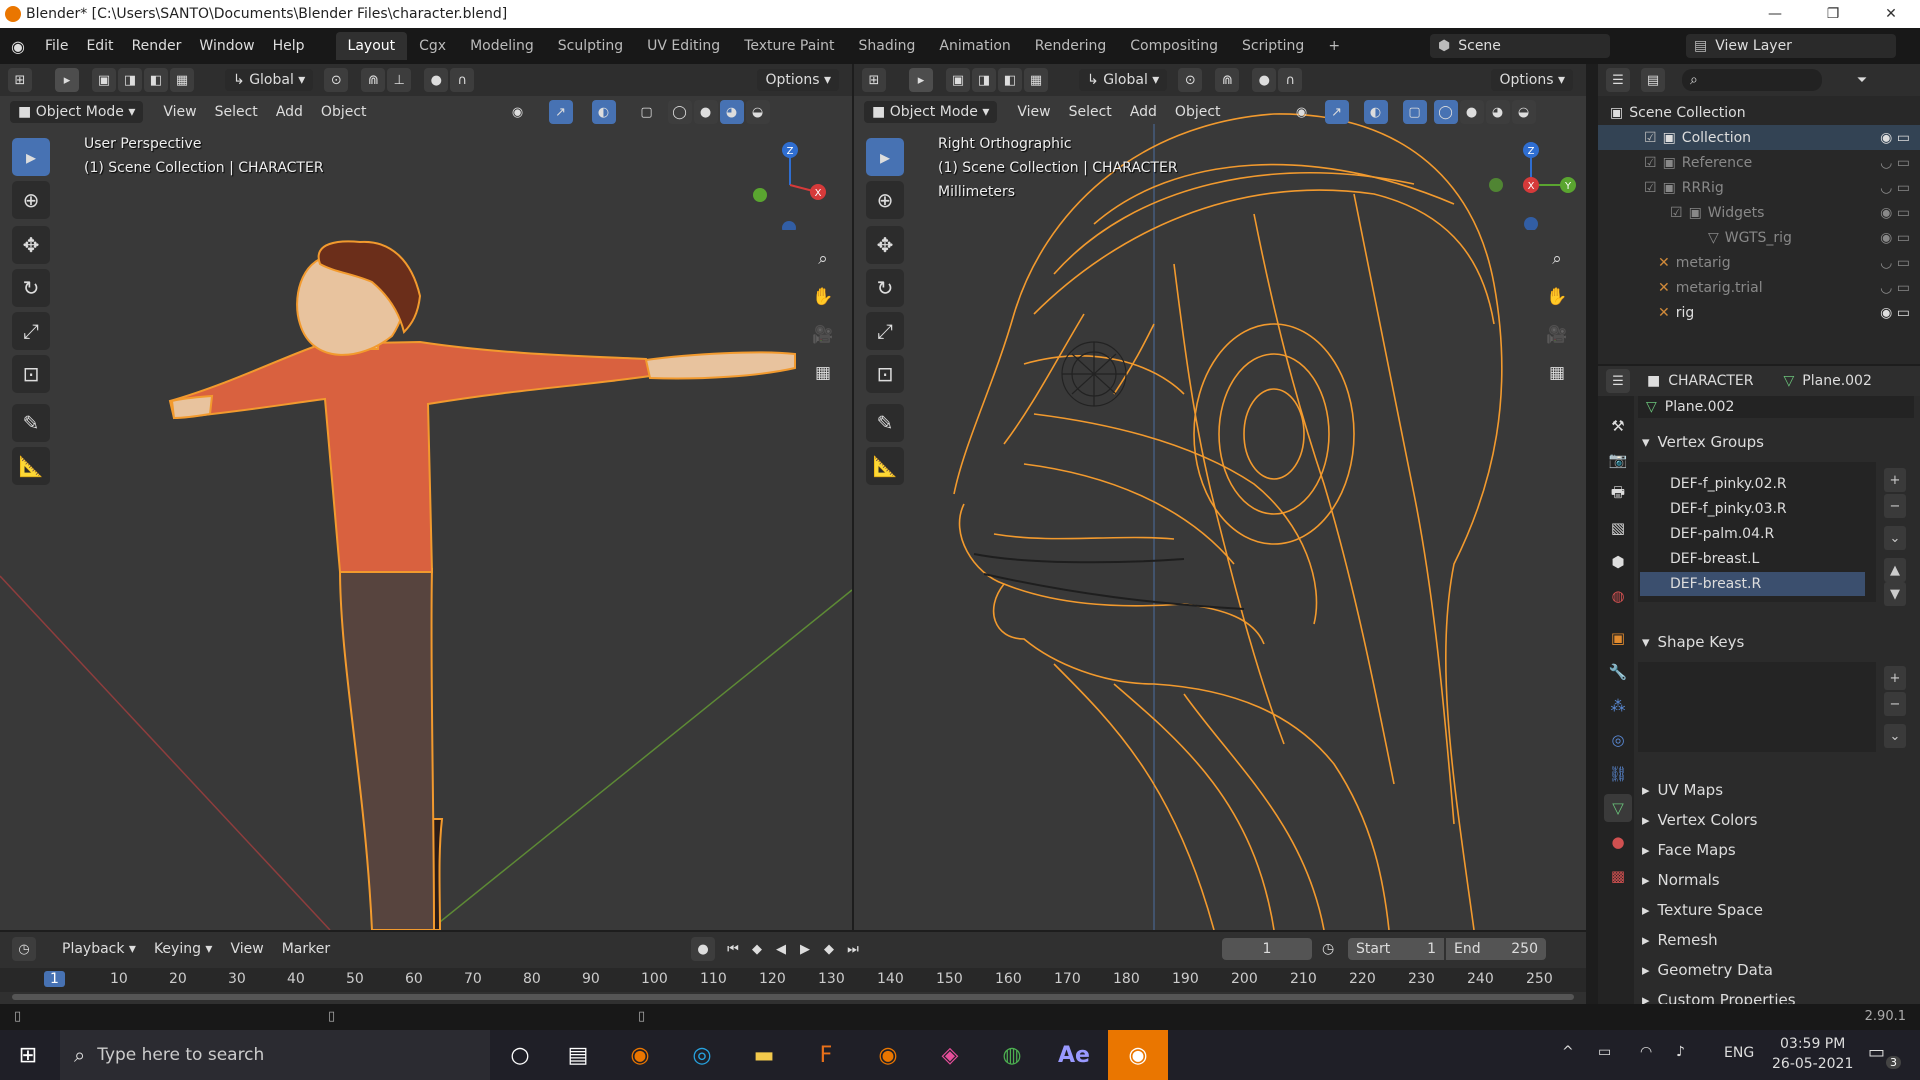  Describe the element at coordinates (640, 1055) in the screenshot. I see `blender-app-icon: ◉` at that location.